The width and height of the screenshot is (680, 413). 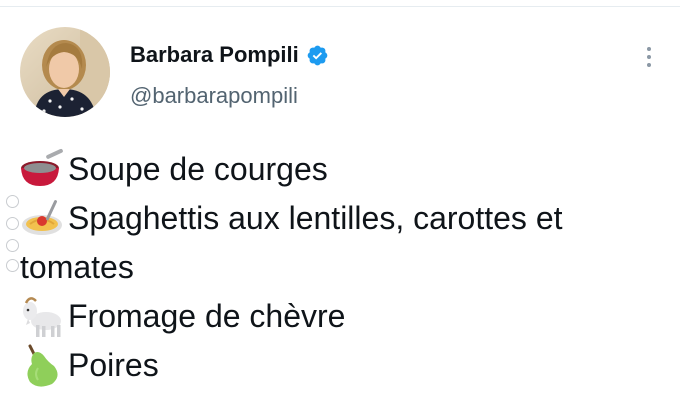 I want to click on avatar, so click(x=65, y=72).